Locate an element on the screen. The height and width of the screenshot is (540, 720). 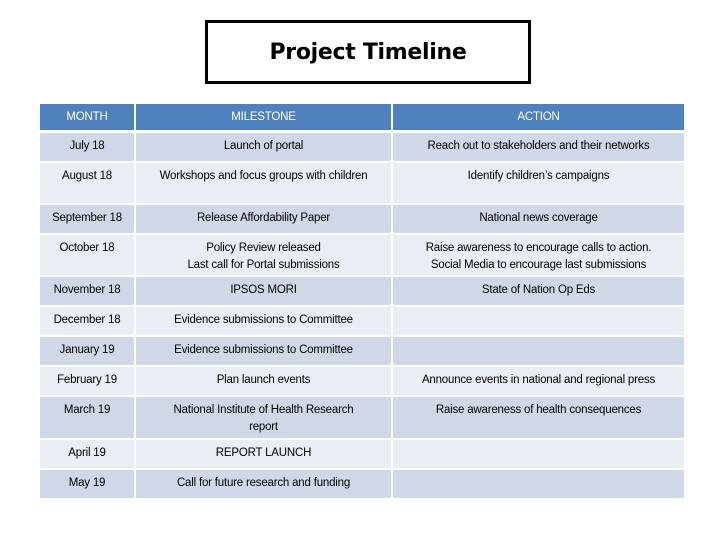
title-box: Project Timeline is located at coordinates (368, 52).